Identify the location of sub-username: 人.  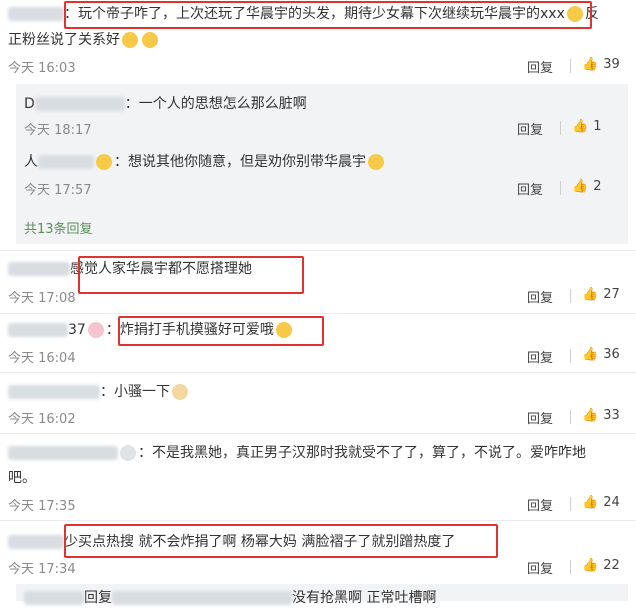
(31, 162).